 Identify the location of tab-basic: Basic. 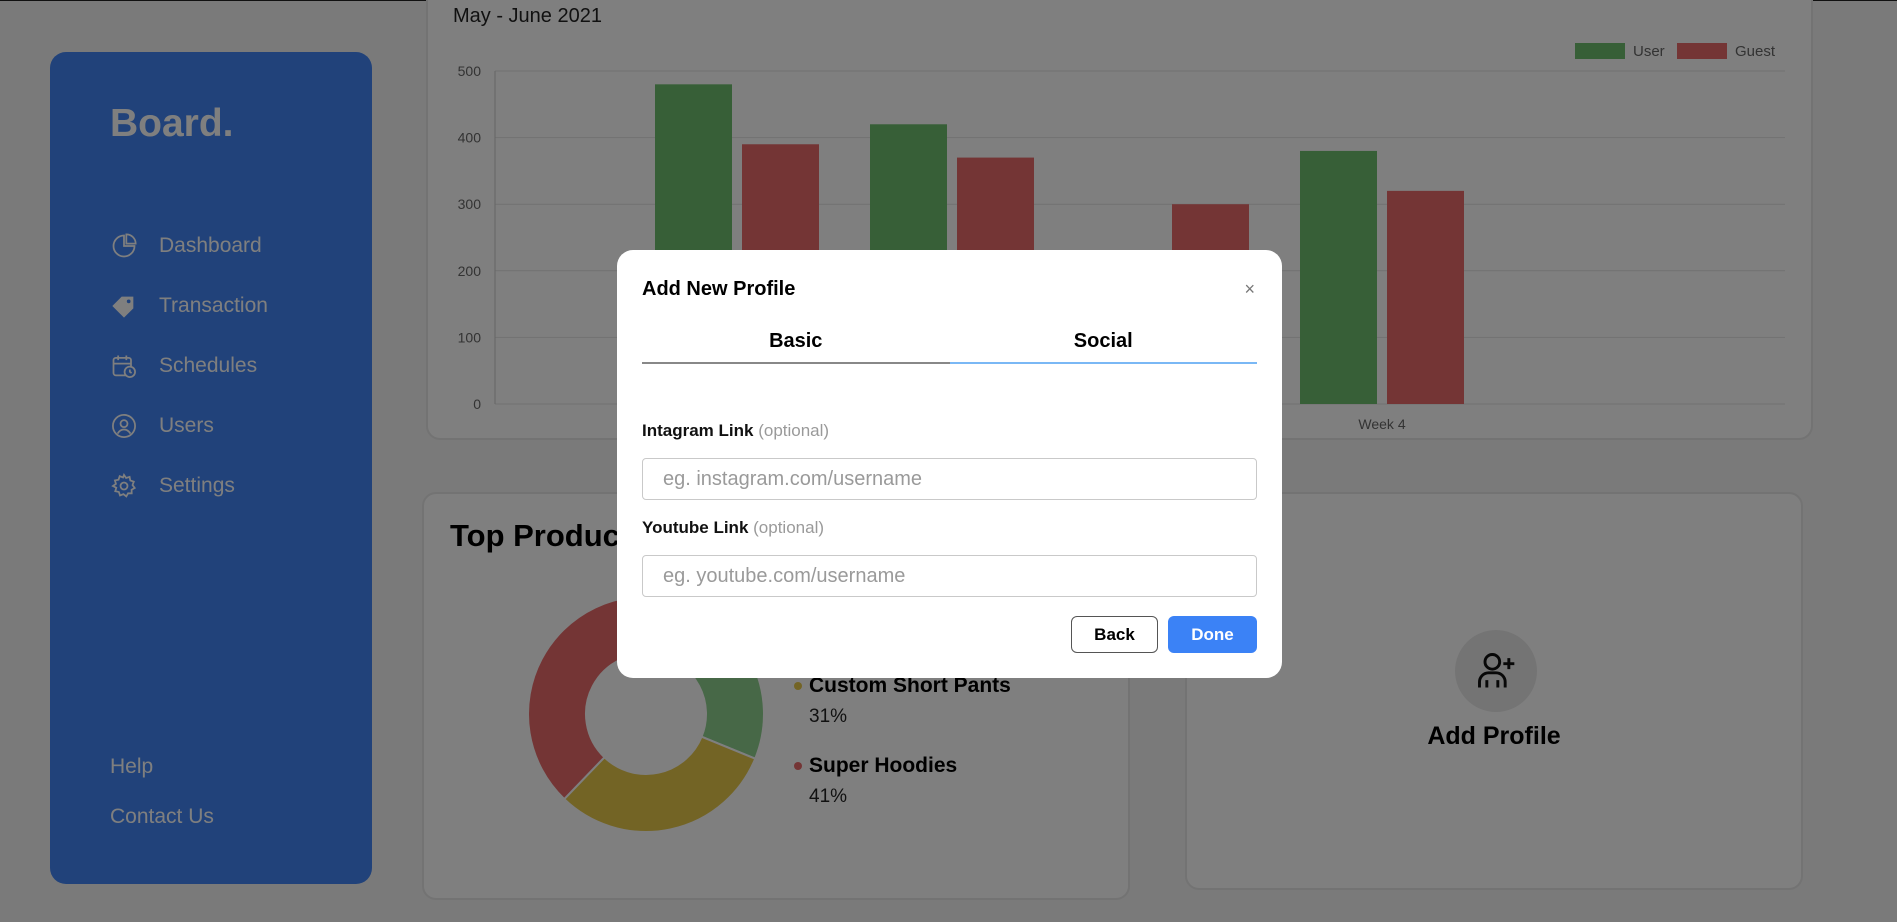
(796, 347).